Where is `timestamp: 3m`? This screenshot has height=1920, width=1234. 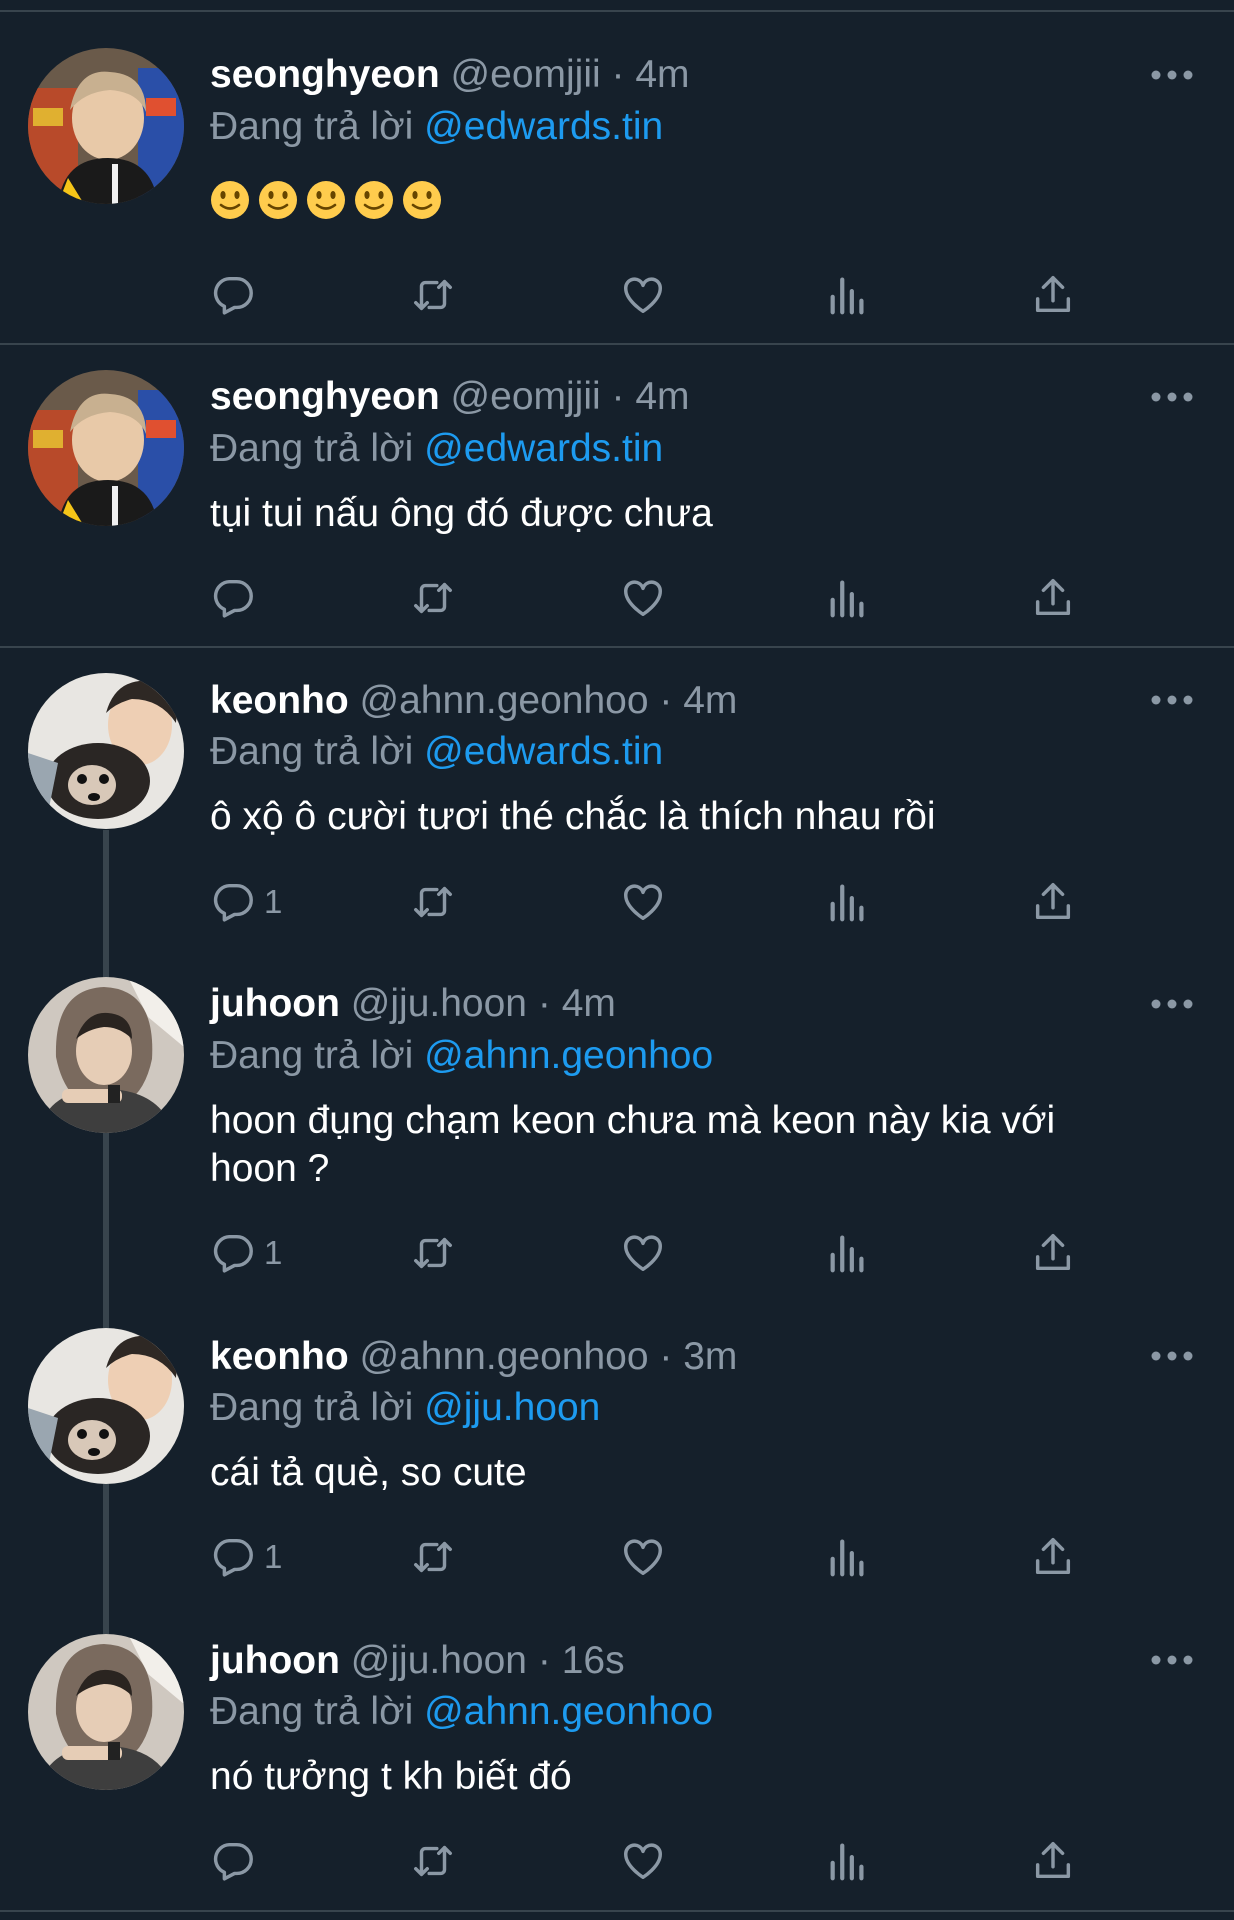 timestamp: 3m is located at coordinates (710, 1356).